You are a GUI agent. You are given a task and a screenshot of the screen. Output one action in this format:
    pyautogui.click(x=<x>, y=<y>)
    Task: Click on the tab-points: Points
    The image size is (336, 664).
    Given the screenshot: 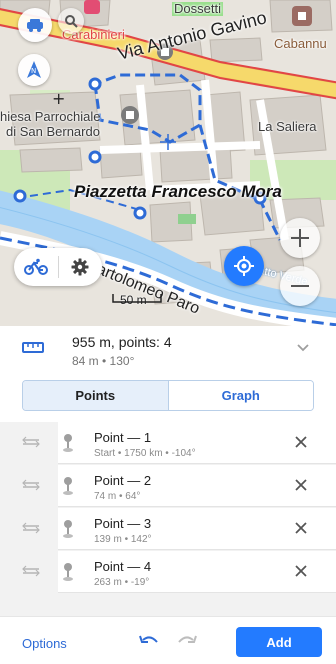 What is the action you would take?
    pyautogui.click(x=96, y=395)
    